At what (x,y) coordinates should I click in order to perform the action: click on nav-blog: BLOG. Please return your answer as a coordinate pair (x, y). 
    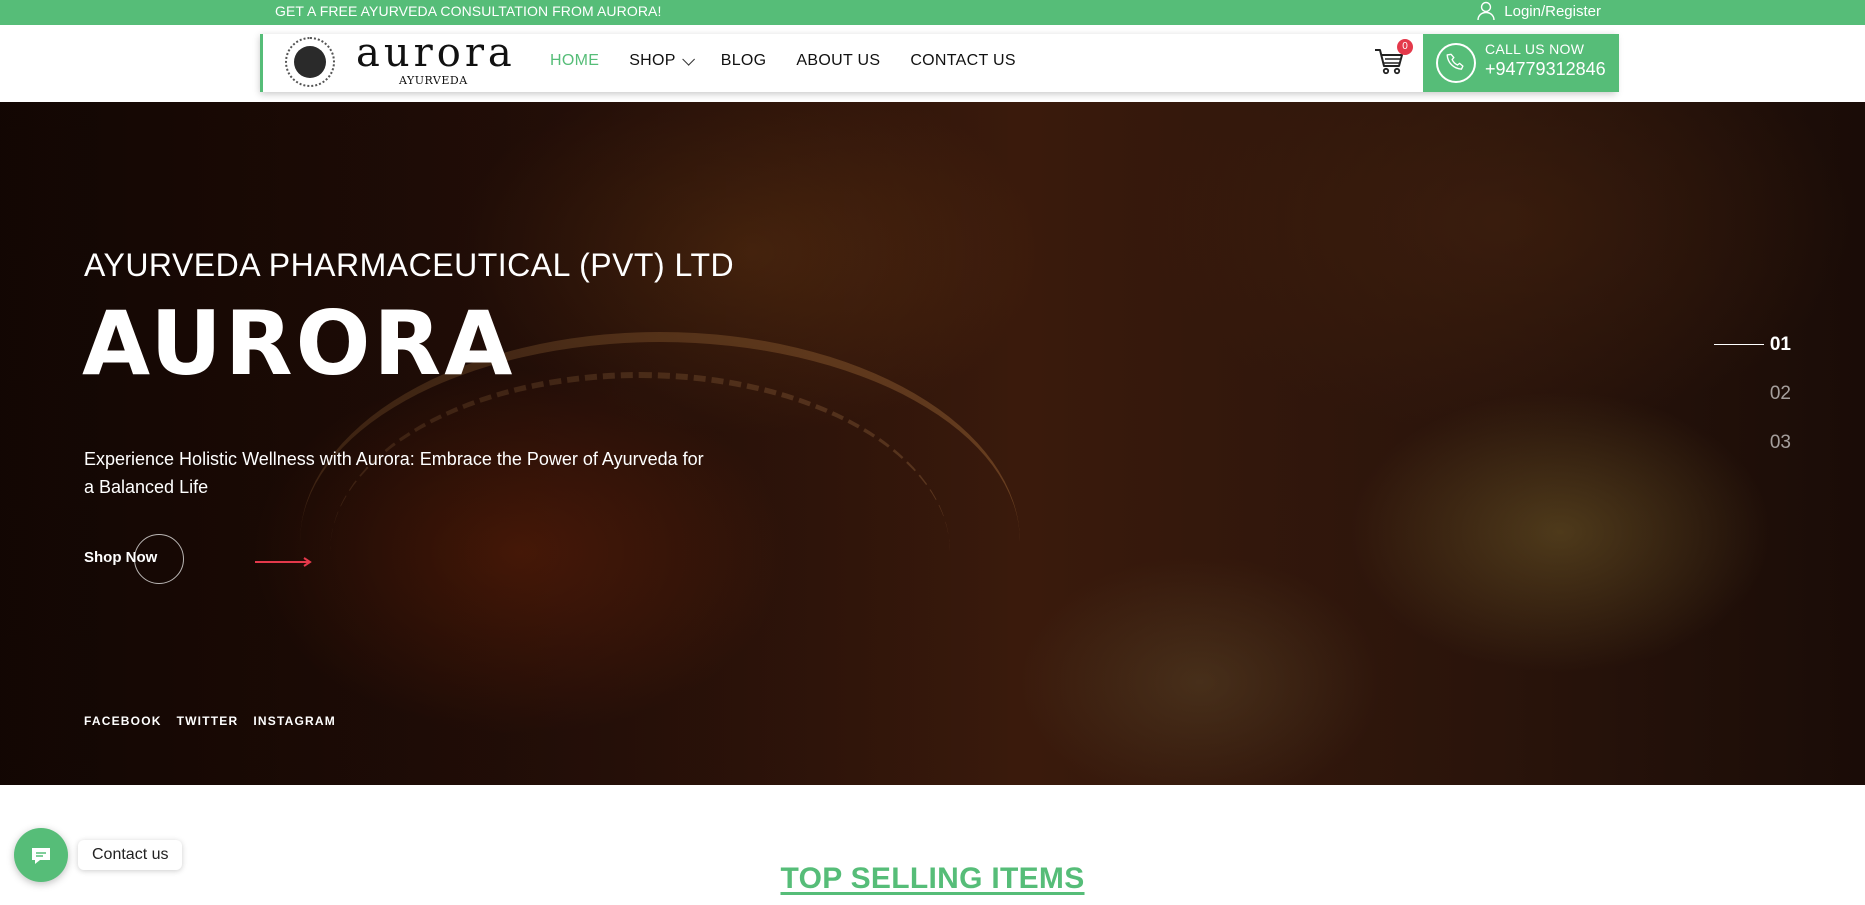
    Looking at the image, I should click on (744, 61).